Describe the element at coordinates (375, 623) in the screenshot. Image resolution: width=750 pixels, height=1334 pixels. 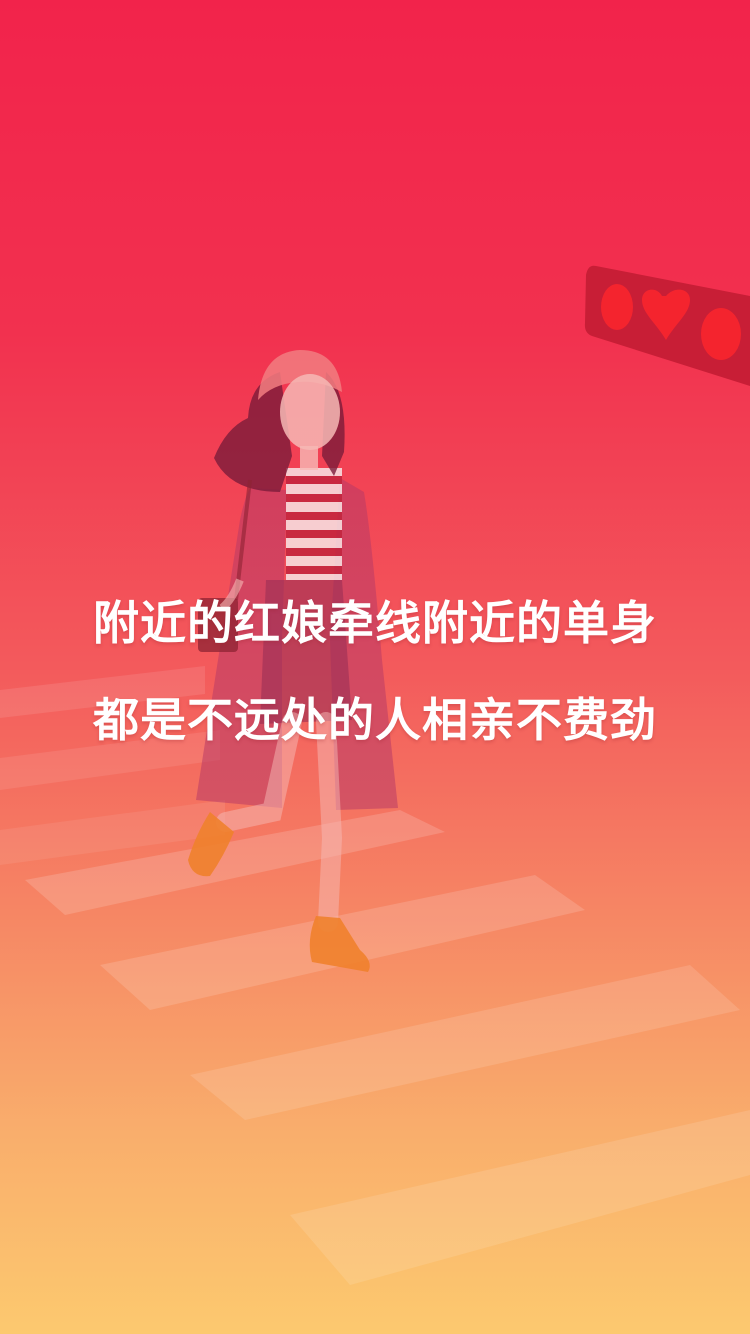
I see `slogan-line-1: 附近的红娘牵线附近的单身` at that location.